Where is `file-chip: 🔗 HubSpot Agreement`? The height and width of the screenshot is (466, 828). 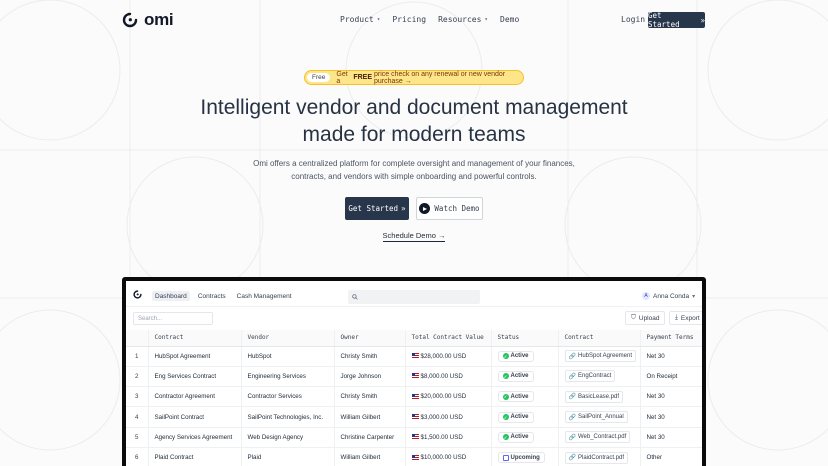 file-chip: 🔗 HubSpot Agreement is located at coordinates (600, 356).